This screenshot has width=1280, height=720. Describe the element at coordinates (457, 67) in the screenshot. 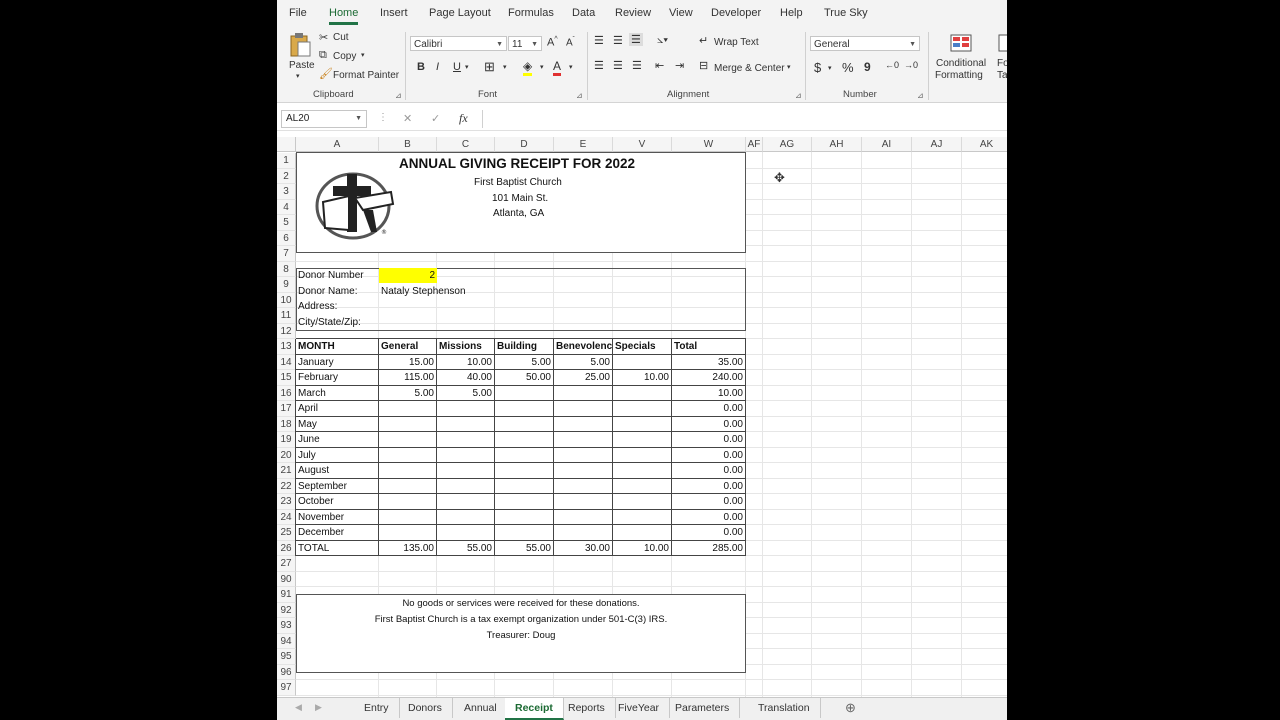

I see `underline-button: U` at that location.